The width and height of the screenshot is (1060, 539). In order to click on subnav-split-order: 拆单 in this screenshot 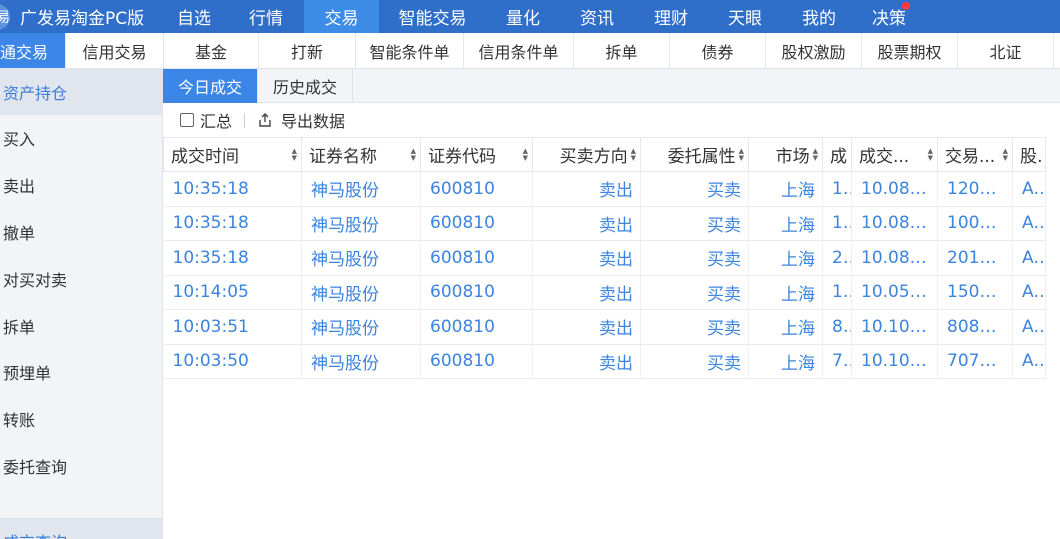, I will do `click(622, 50)`.